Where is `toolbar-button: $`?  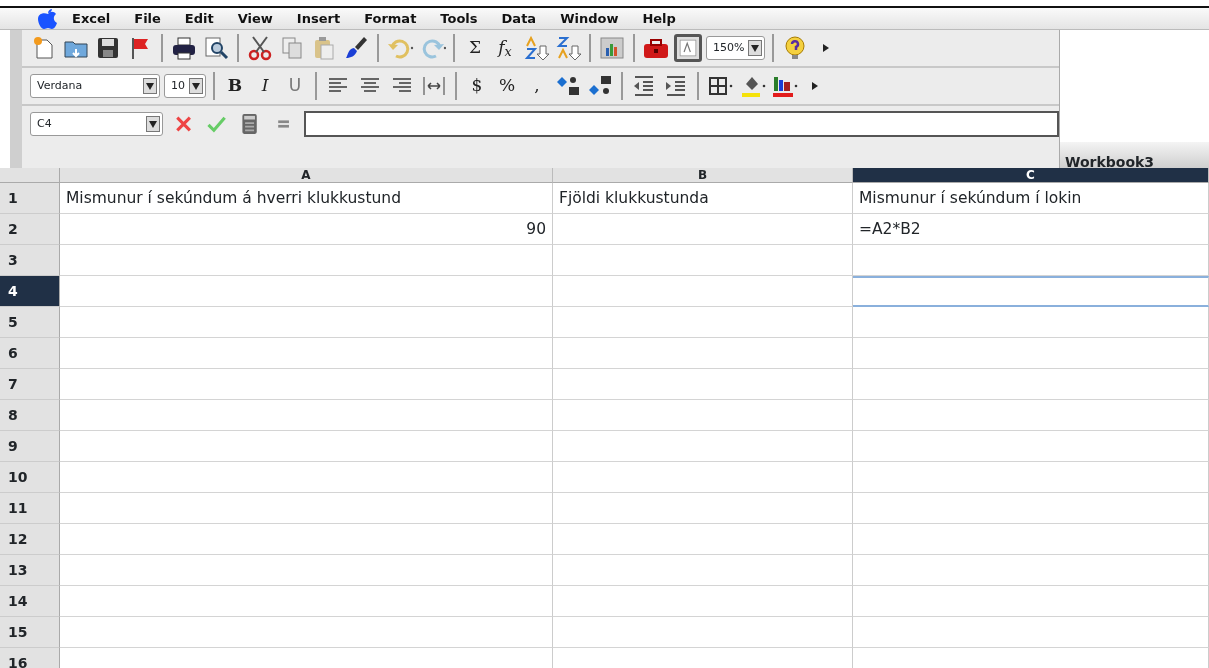
toolbar-button: $ is located at coordinates (477, 86).